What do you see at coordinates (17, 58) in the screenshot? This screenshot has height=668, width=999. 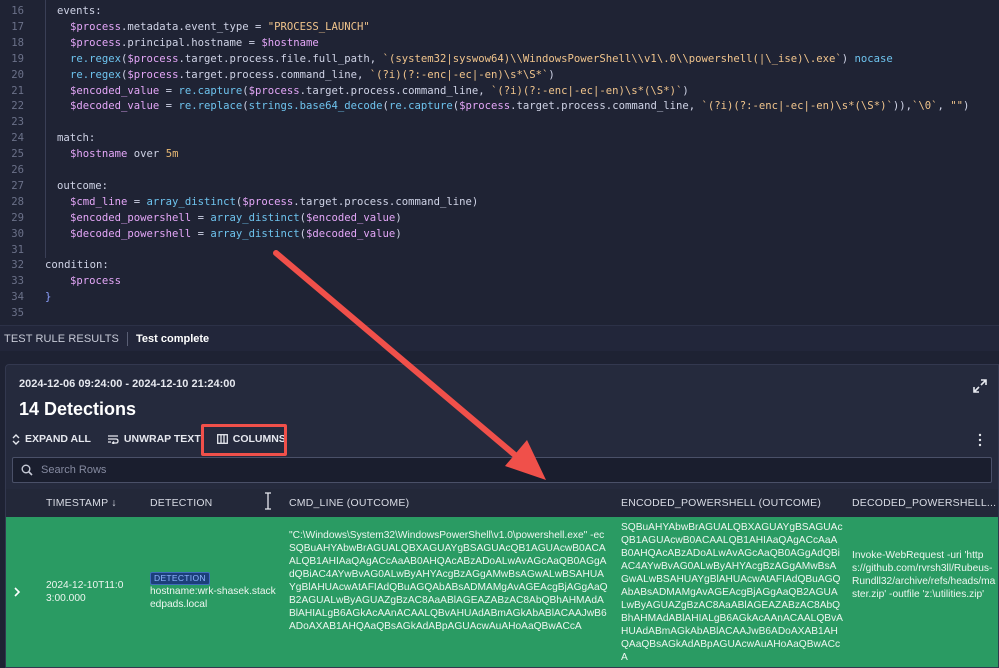 I see `line-number: 19` at bounding box center [17, 58].